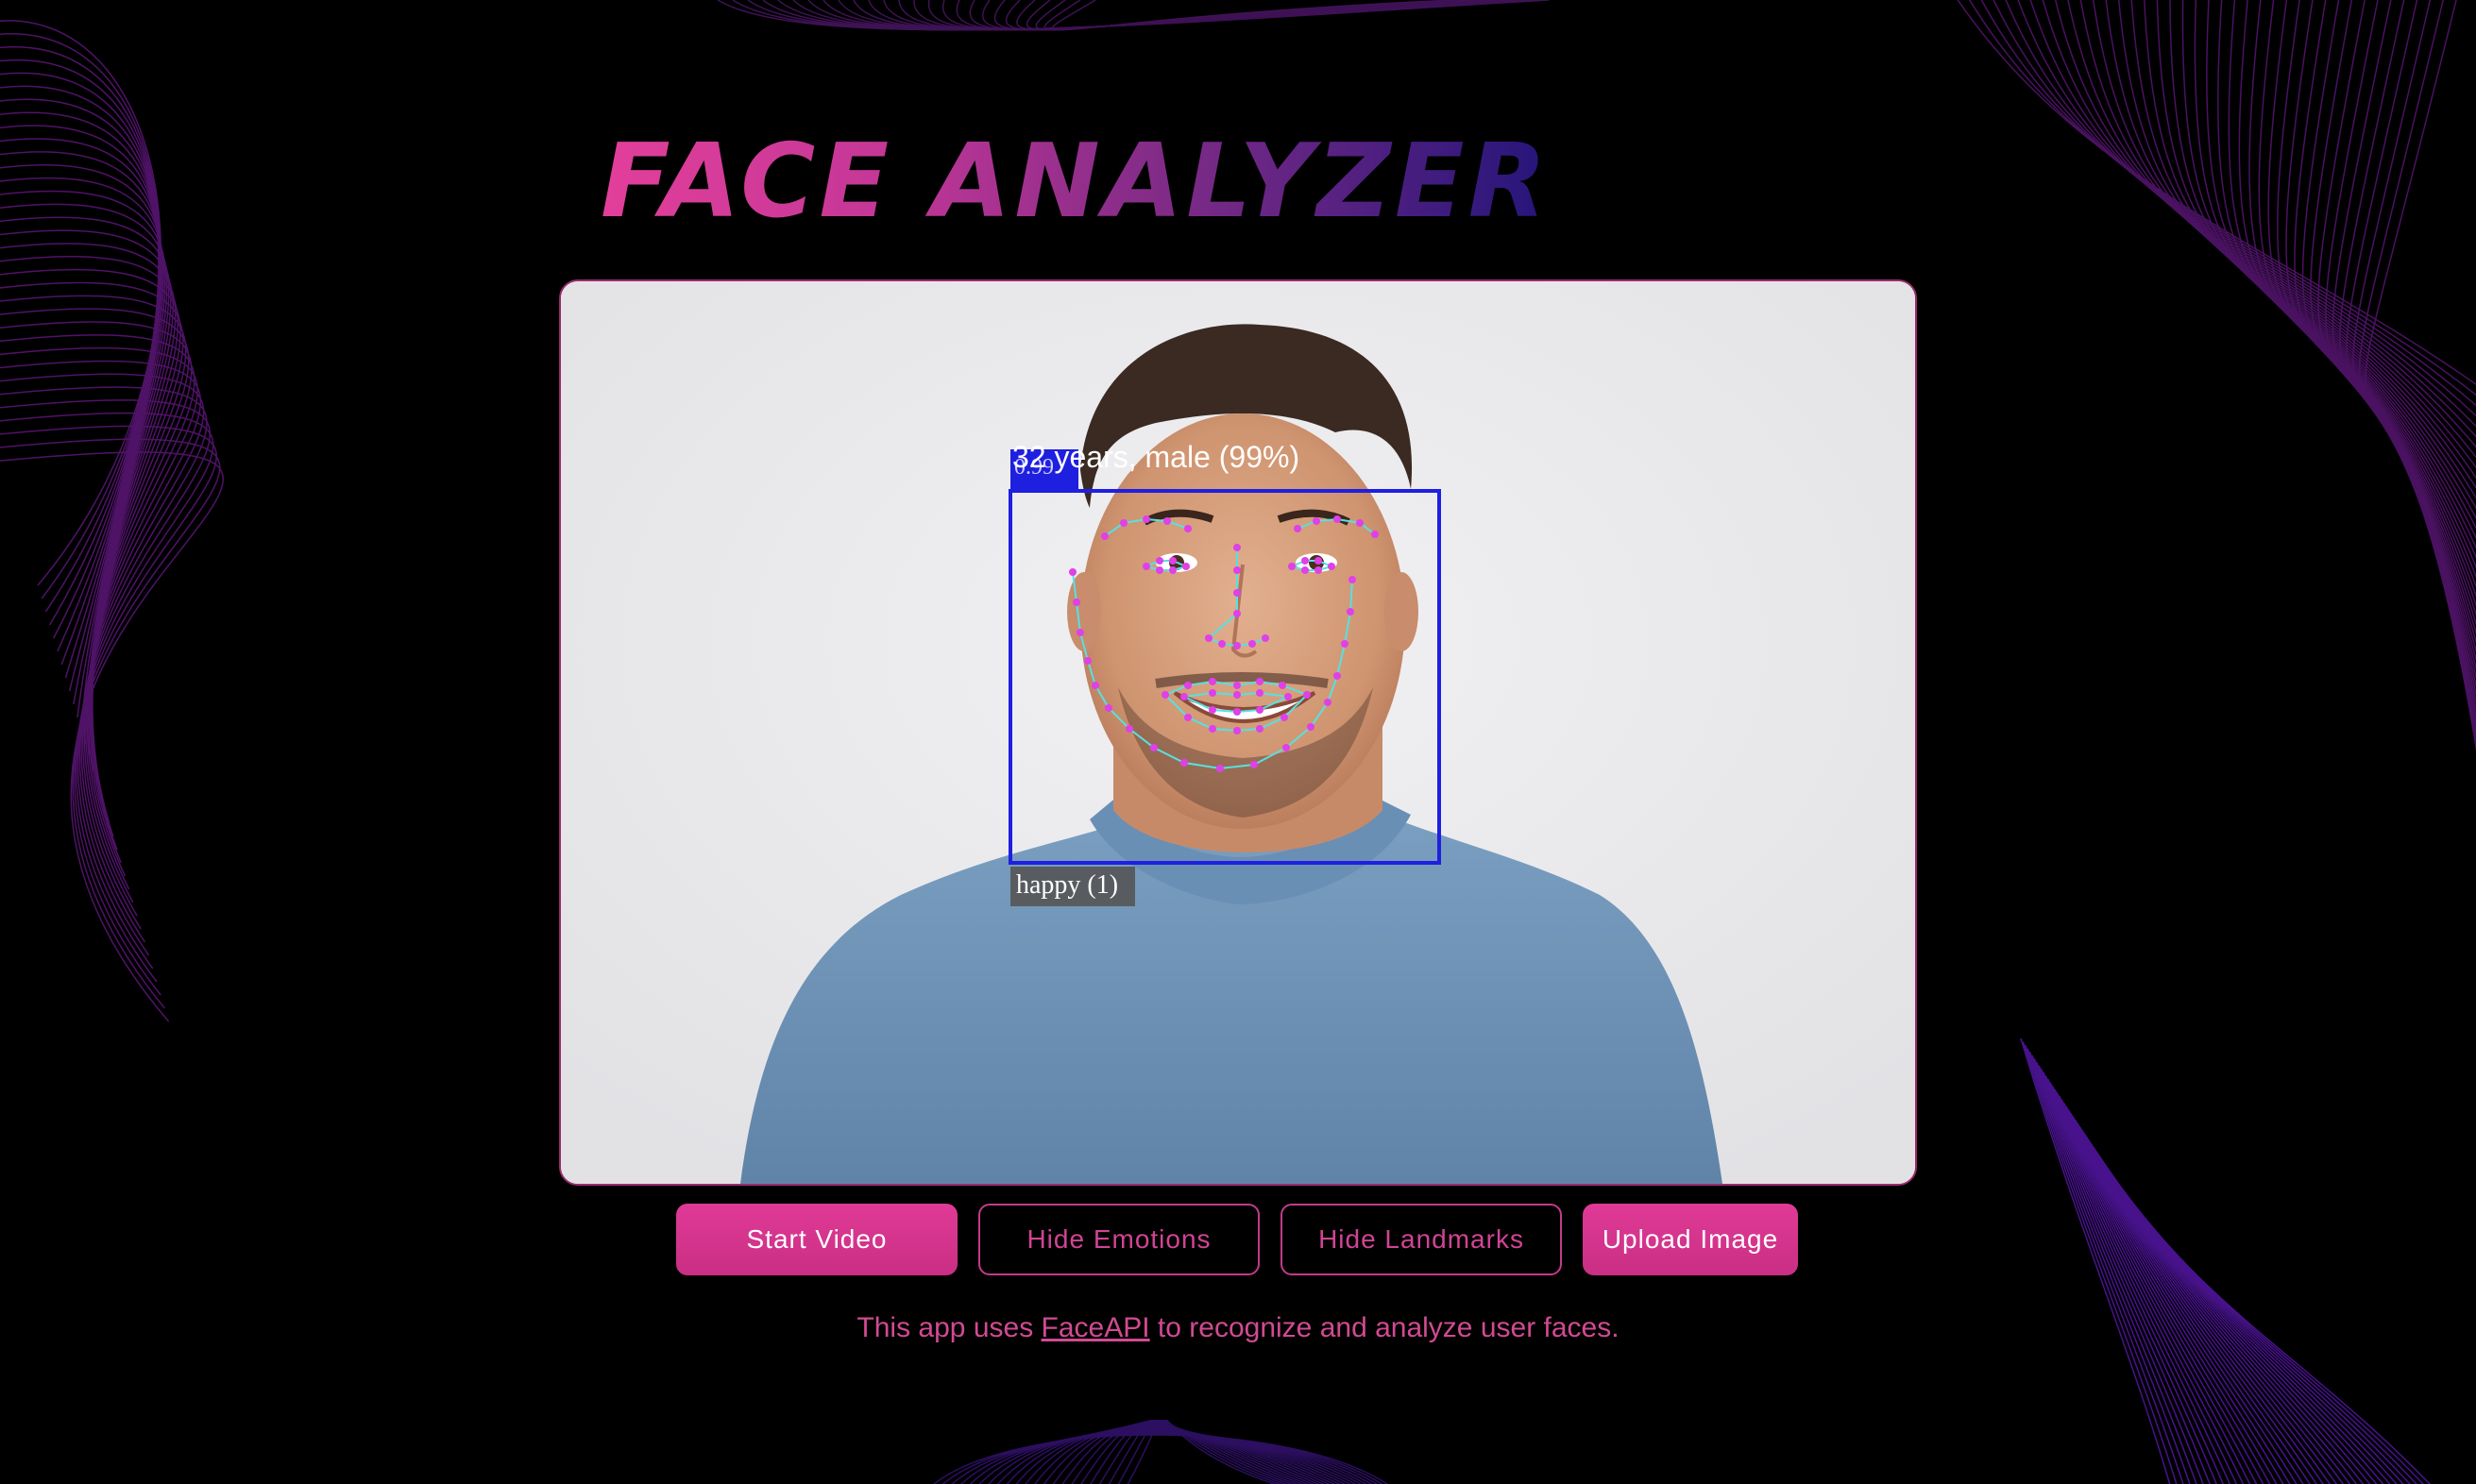 This screenshot has width=2476, height=1484. I want to click on upload-image-button: Upload Image, so click(1691, 1239).